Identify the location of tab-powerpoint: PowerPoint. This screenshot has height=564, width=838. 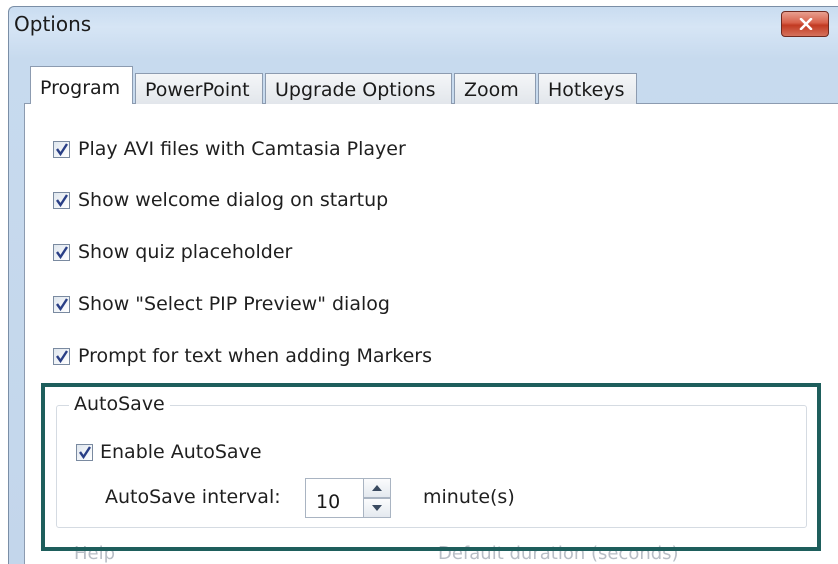
(199, 88).